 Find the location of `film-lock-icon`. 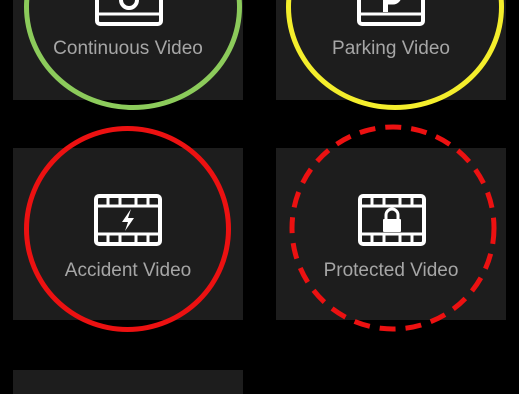

film-lock-icon is located at coordinates (392, 220).